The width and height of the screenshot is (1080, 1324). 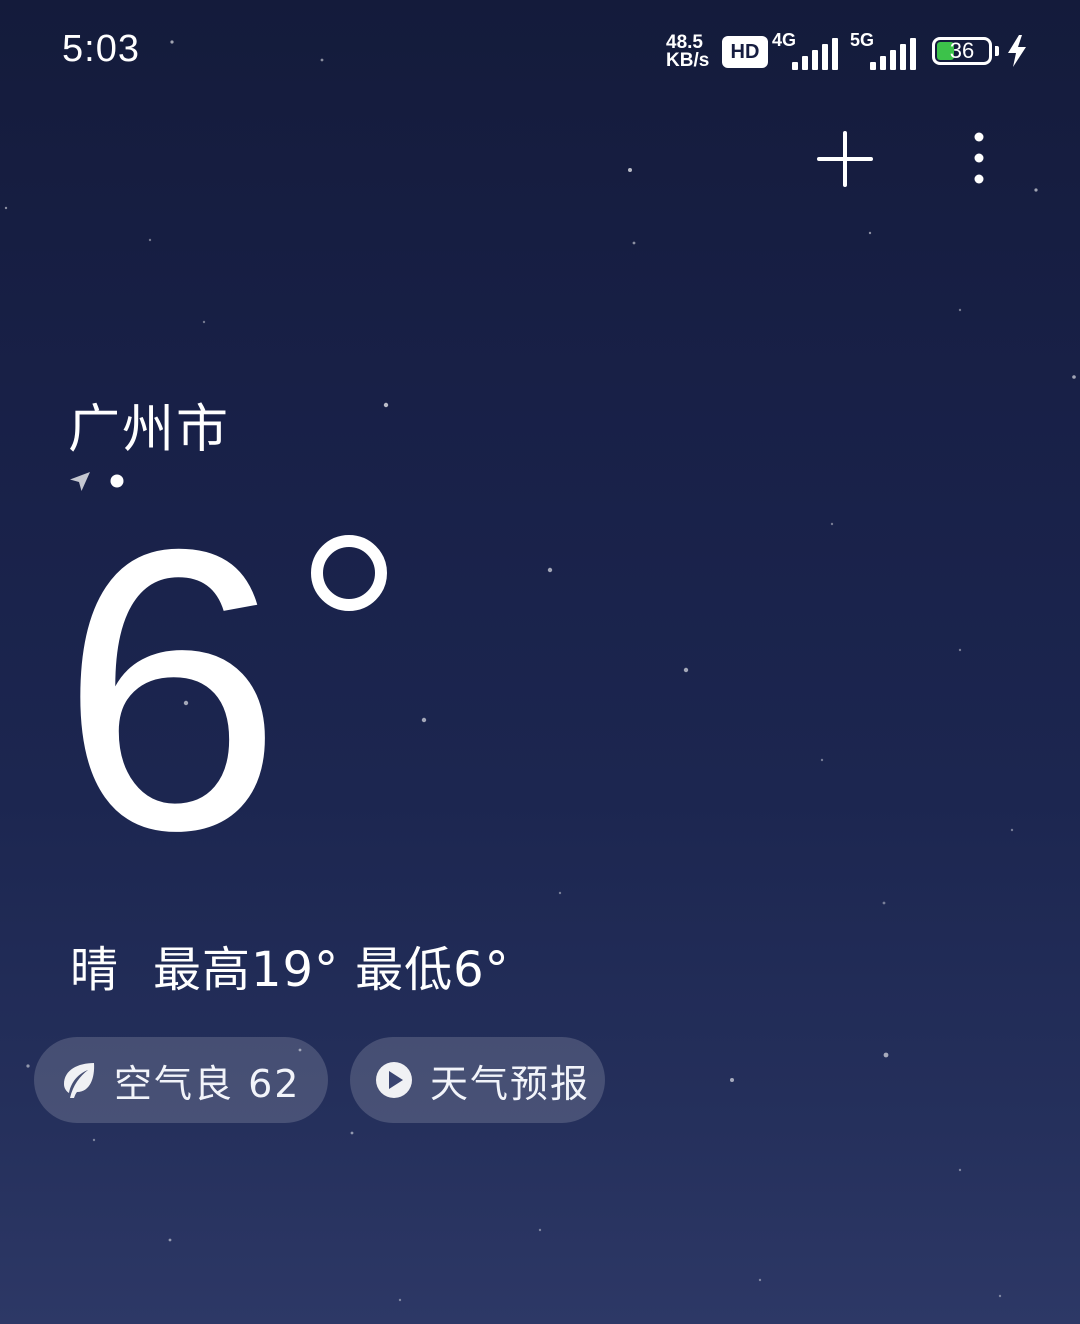 I want to click on more-options-button, so click(x=979, y=159).